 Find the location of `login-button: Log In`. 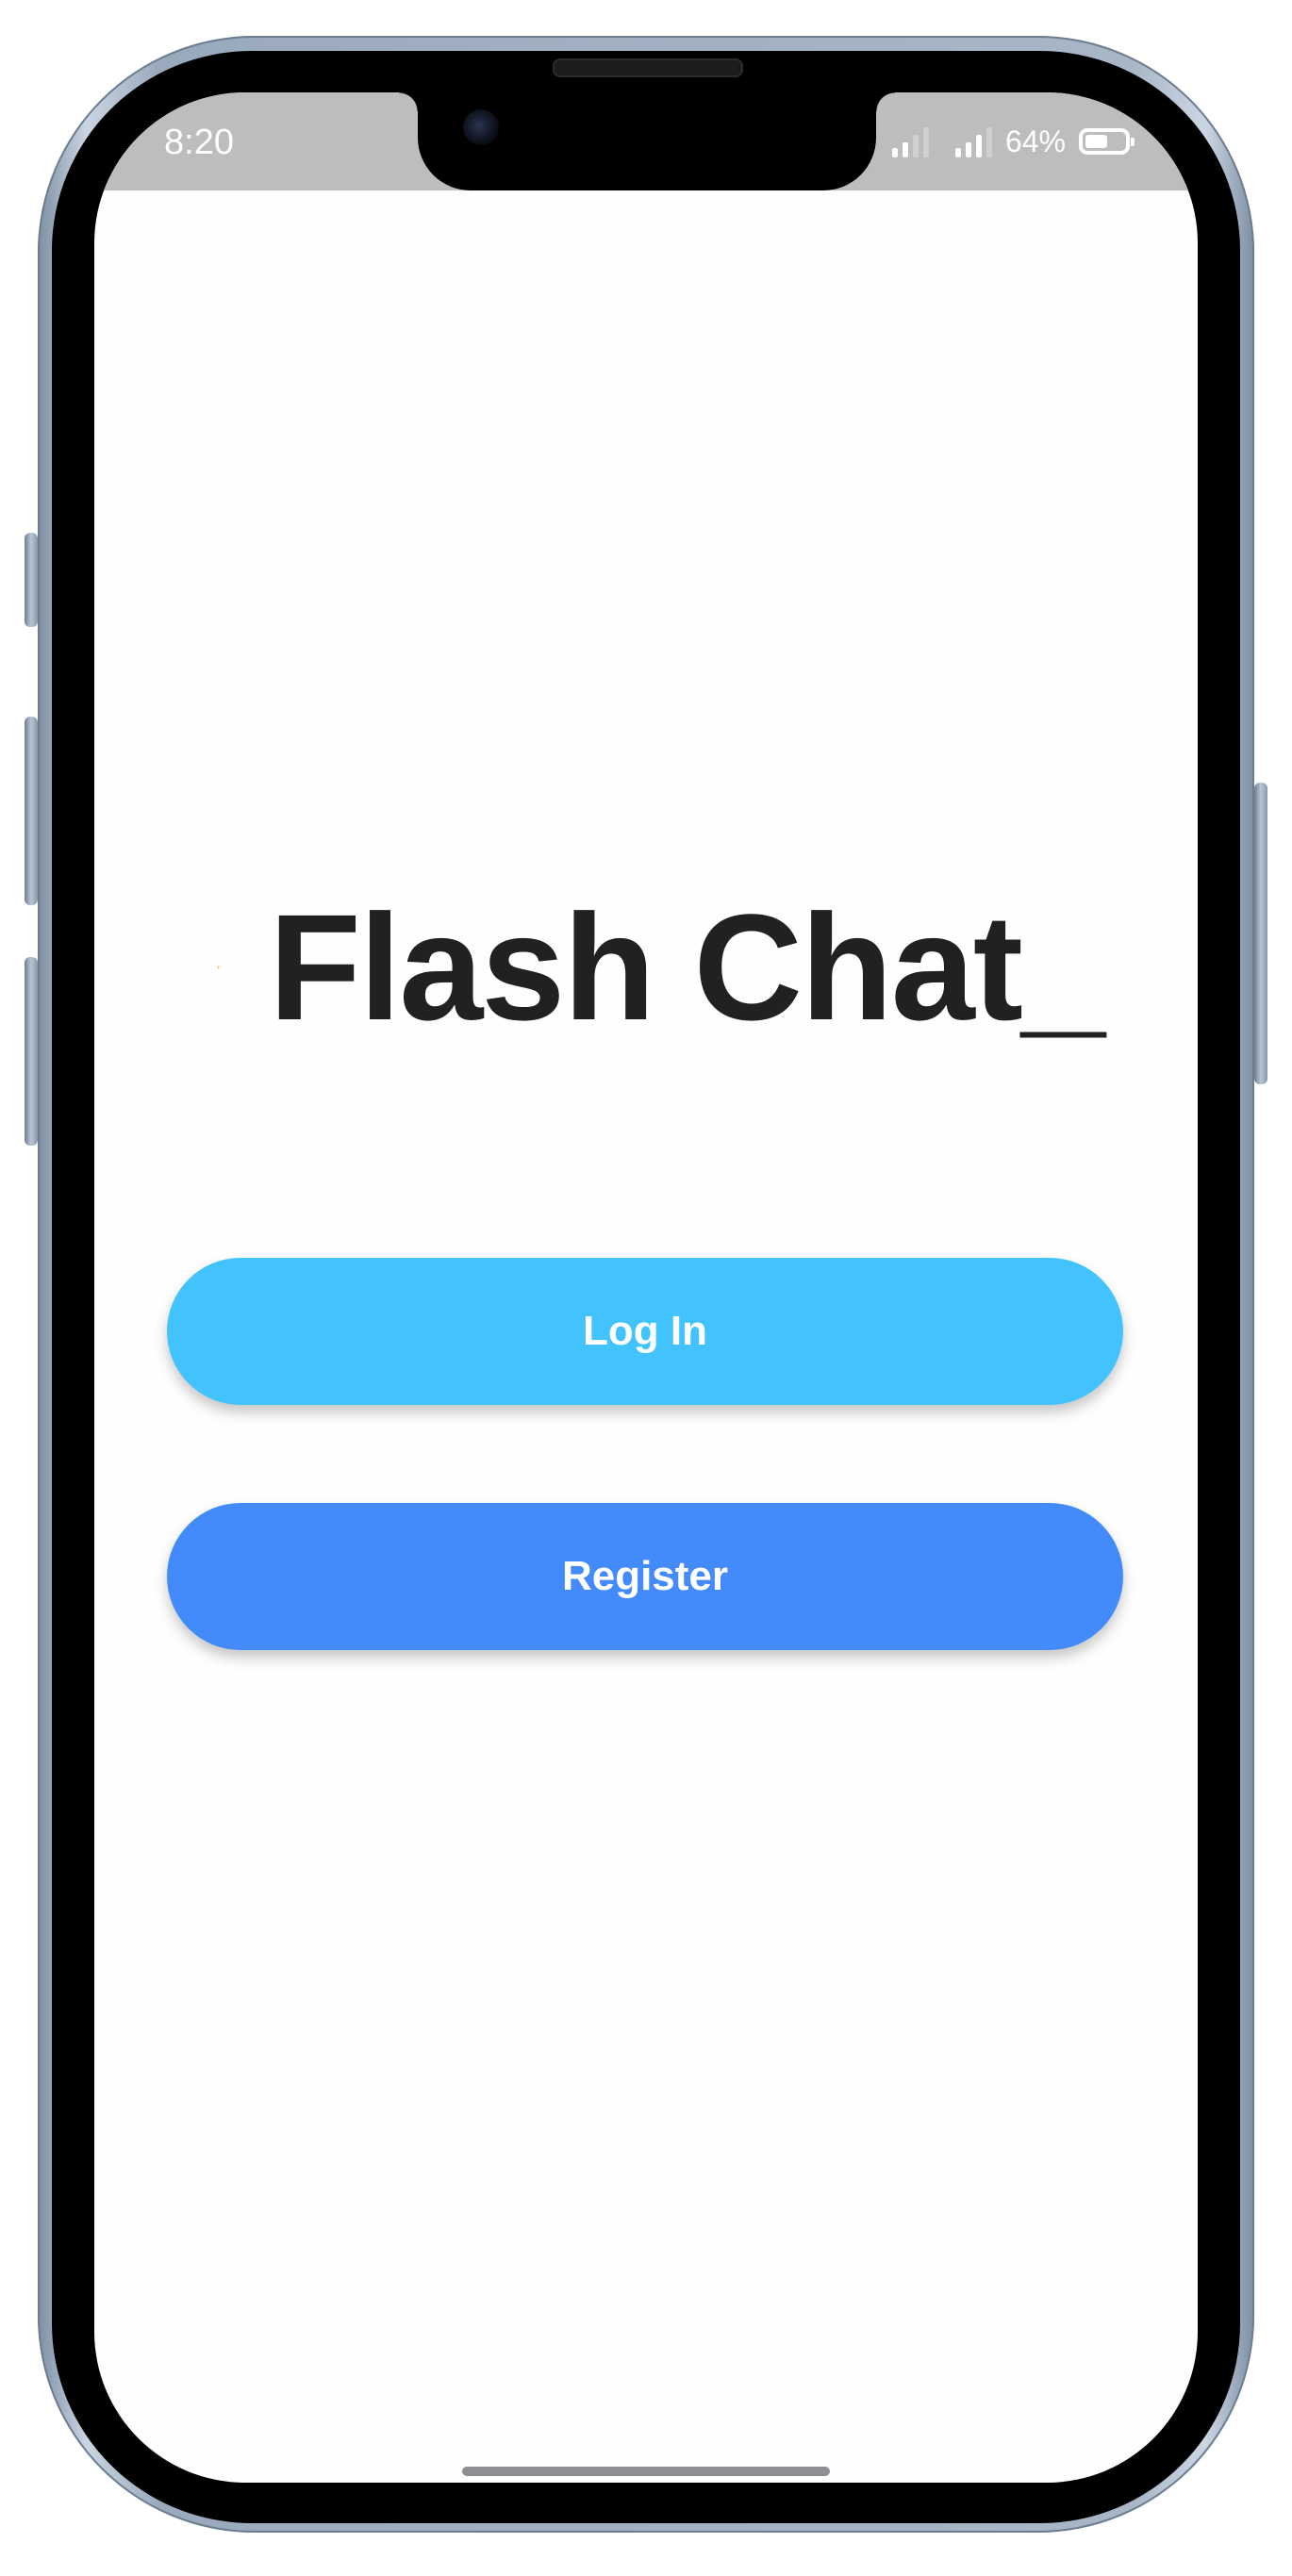

login-button: Log In is located at coordinates (645, 1331).